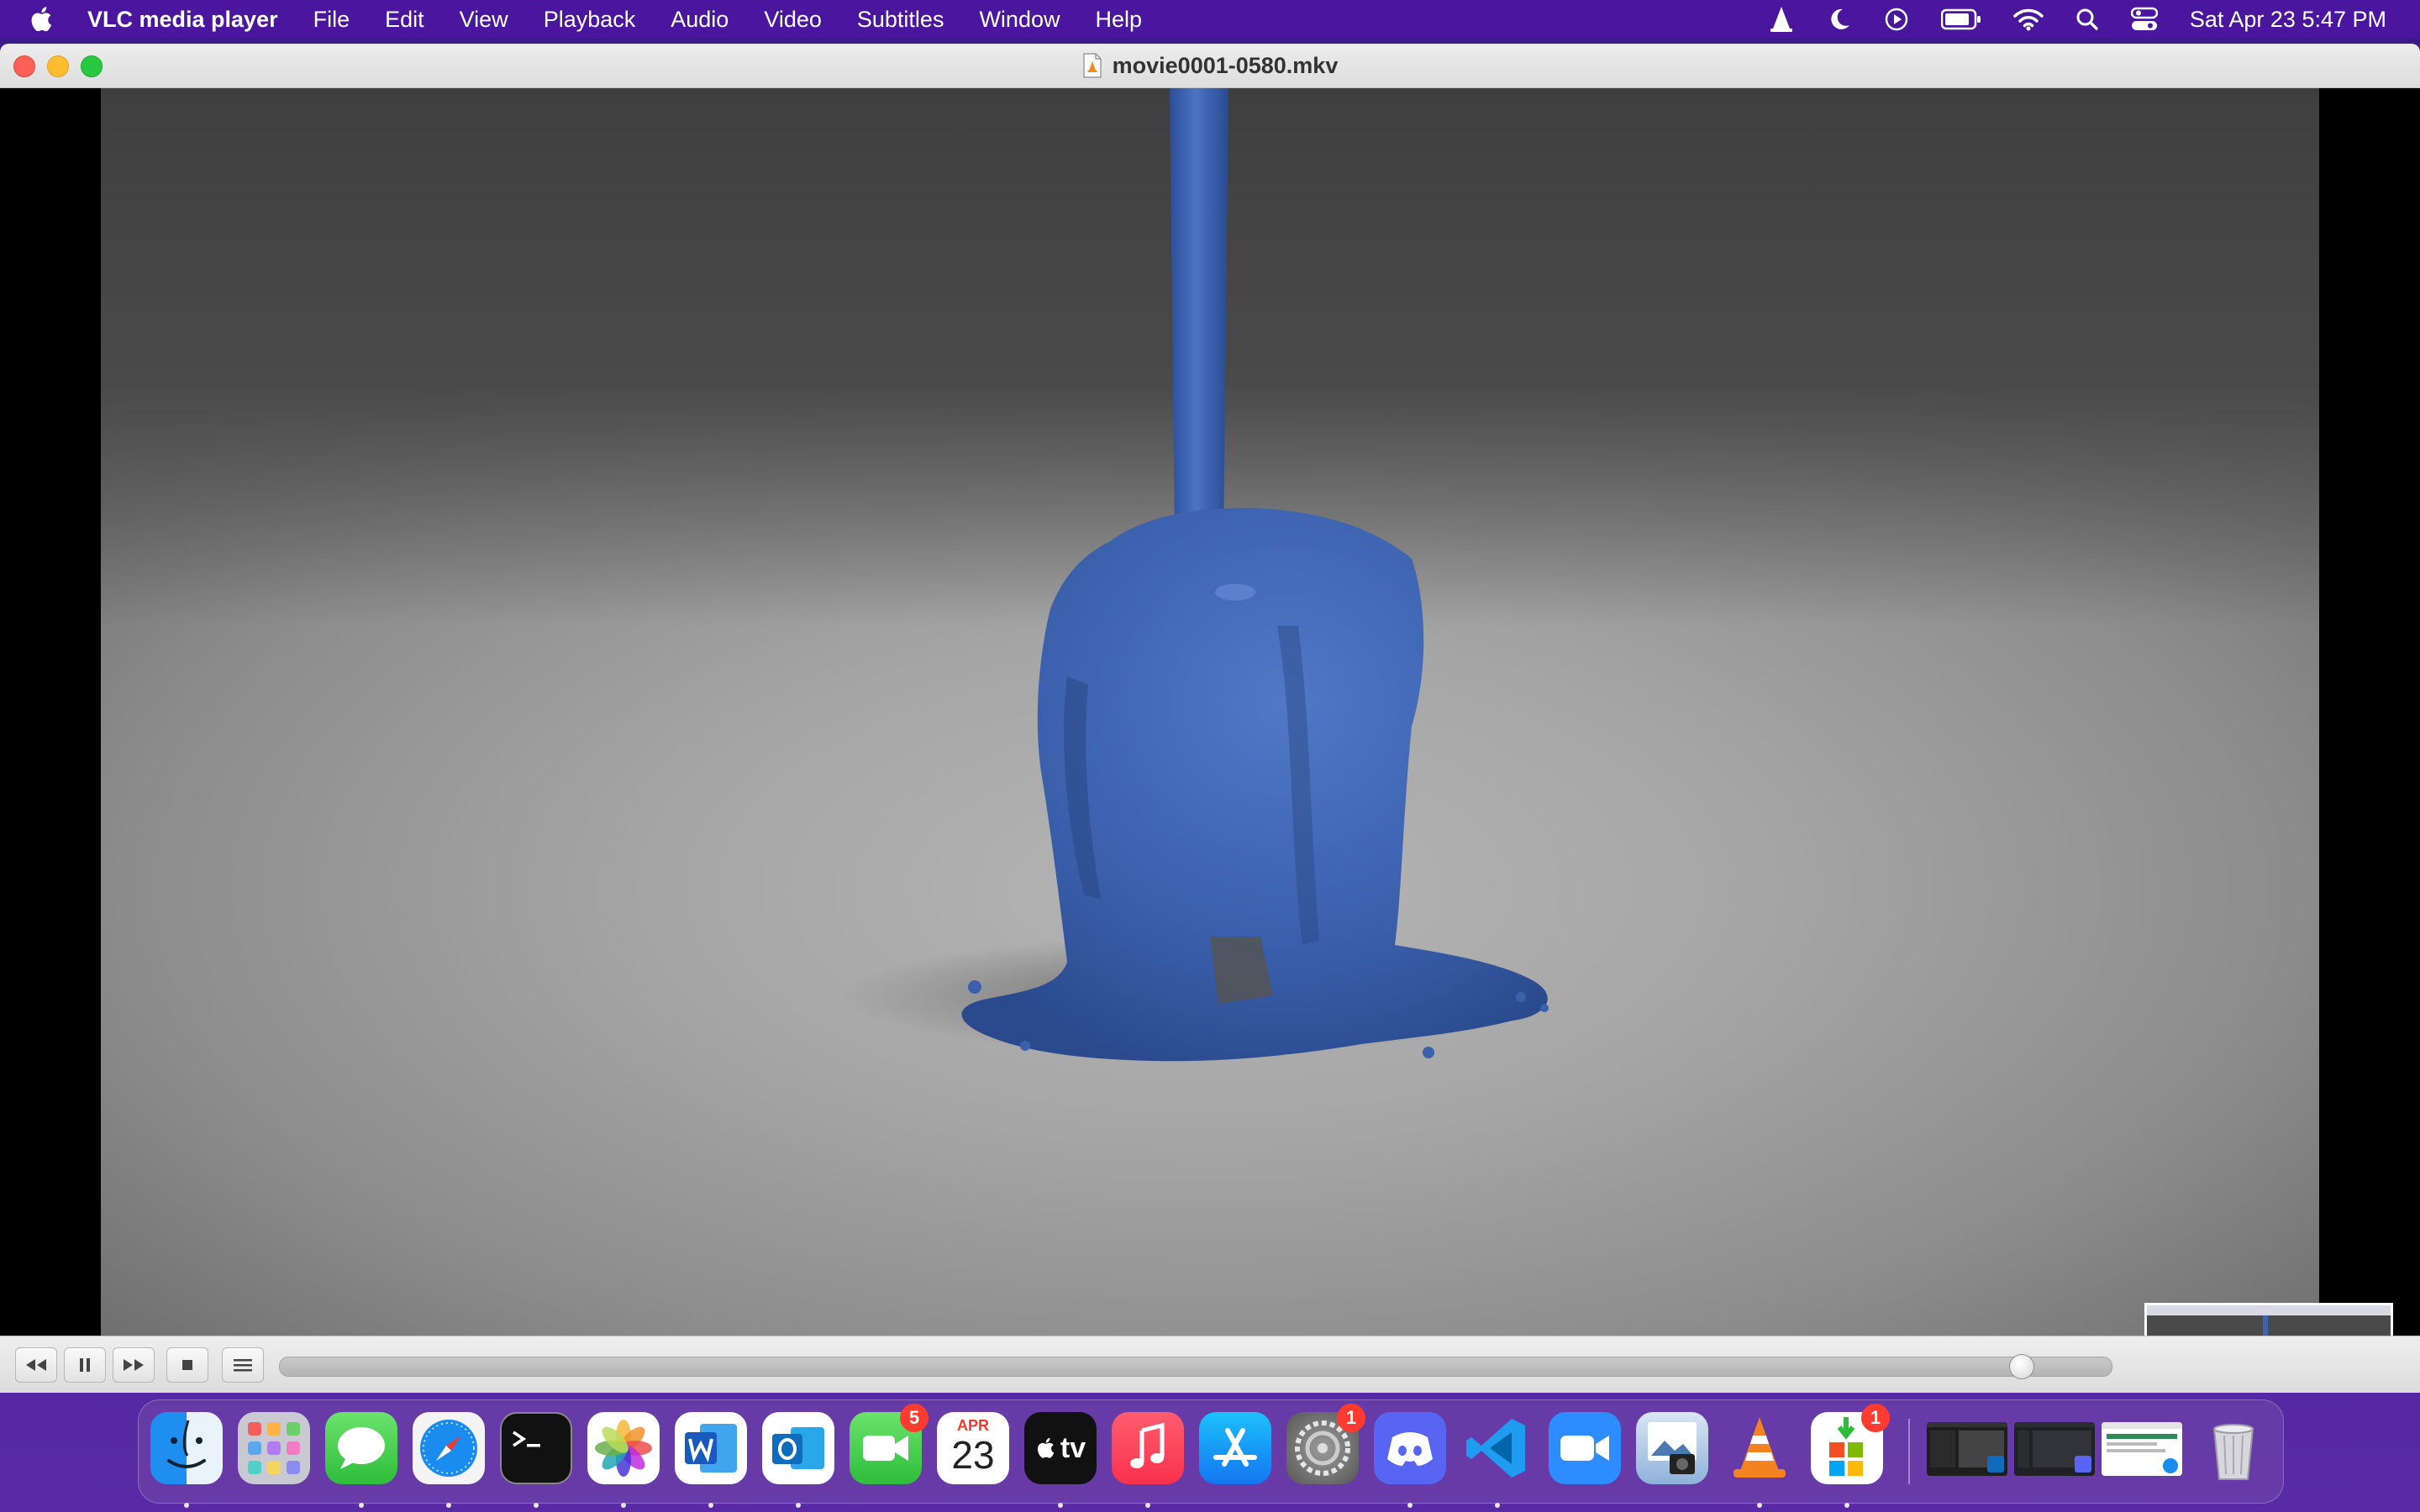  Describe the element at coordinates (331, 20) in the screenshot. I see `menu-file: File` at that location.